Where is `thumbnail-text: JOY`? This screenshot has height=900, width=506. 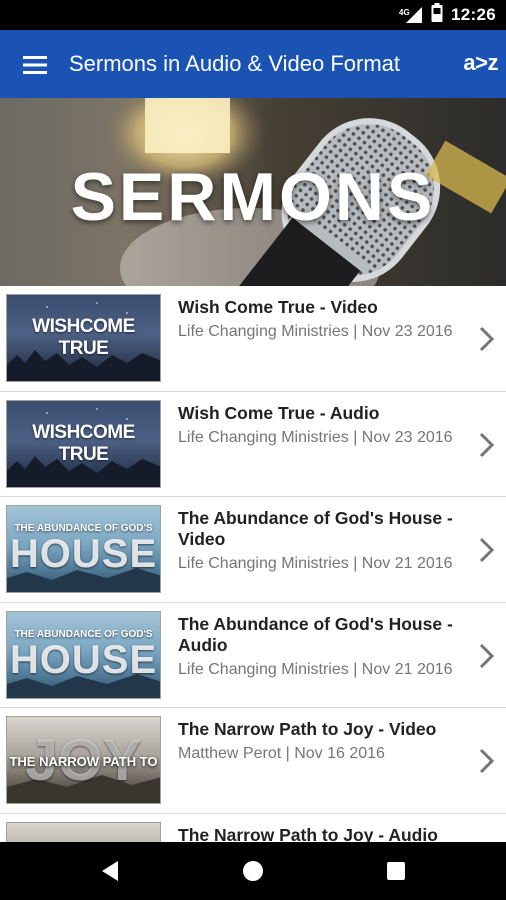 thumbnail-text: JOY is located at coordinates (83, 833).